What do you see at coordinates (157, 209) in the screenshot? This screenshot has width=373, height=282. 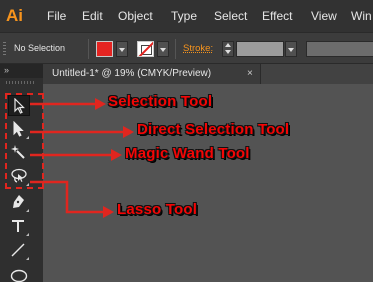 I see `annotation-label-lasso: Lasso Tool` at bounding box center [157, 209].